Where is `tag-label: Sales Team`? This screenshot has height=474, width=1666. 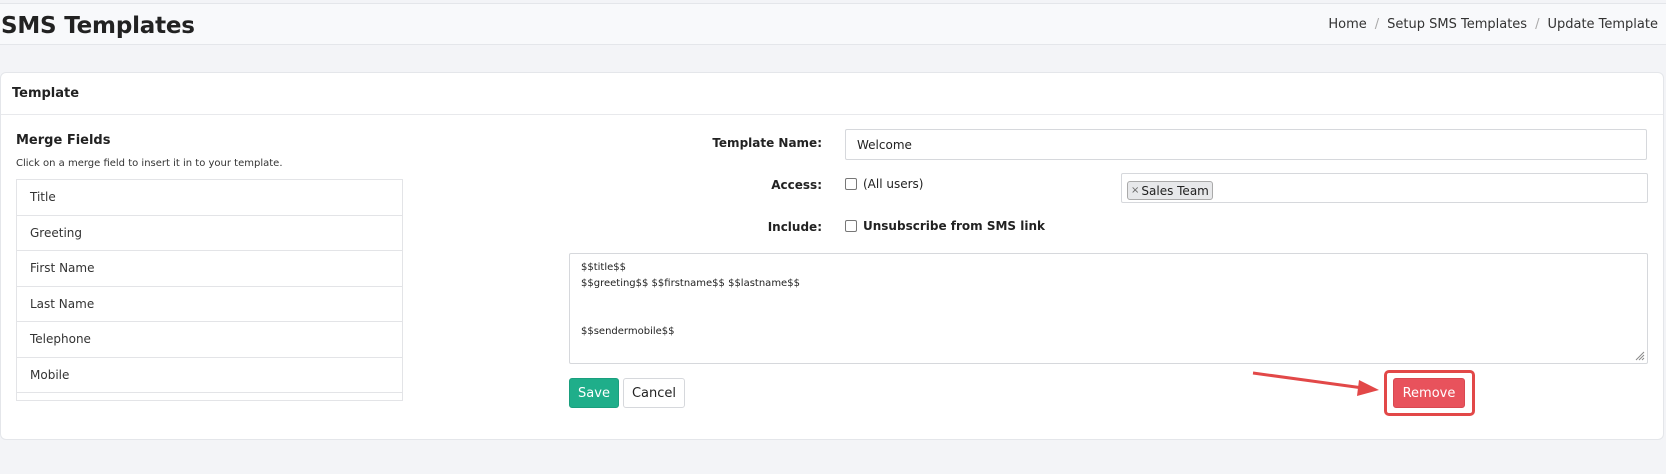
tag-label: Sales Team is located at coordinates (1175, 190).